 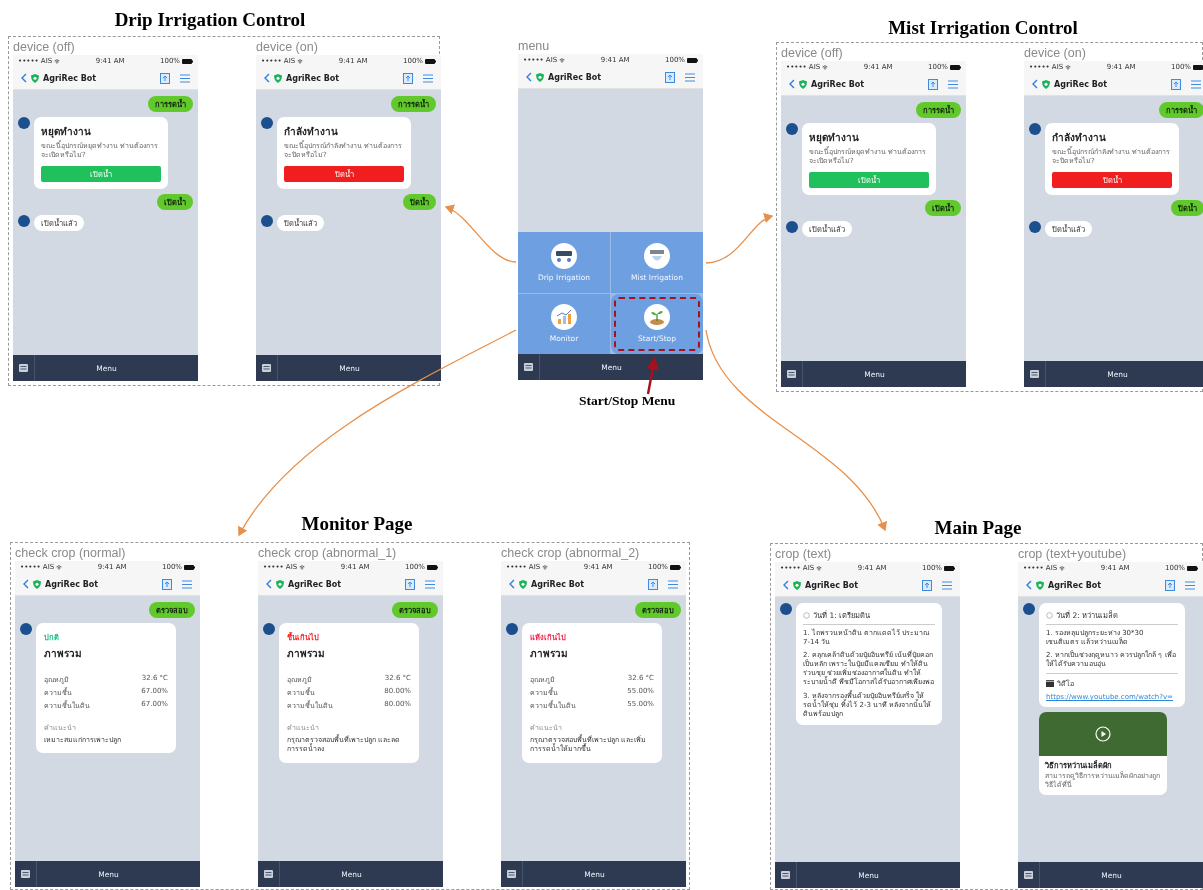 I want to click on figure-caption: Mist Irrigation Control, so click(x=983, y=28).